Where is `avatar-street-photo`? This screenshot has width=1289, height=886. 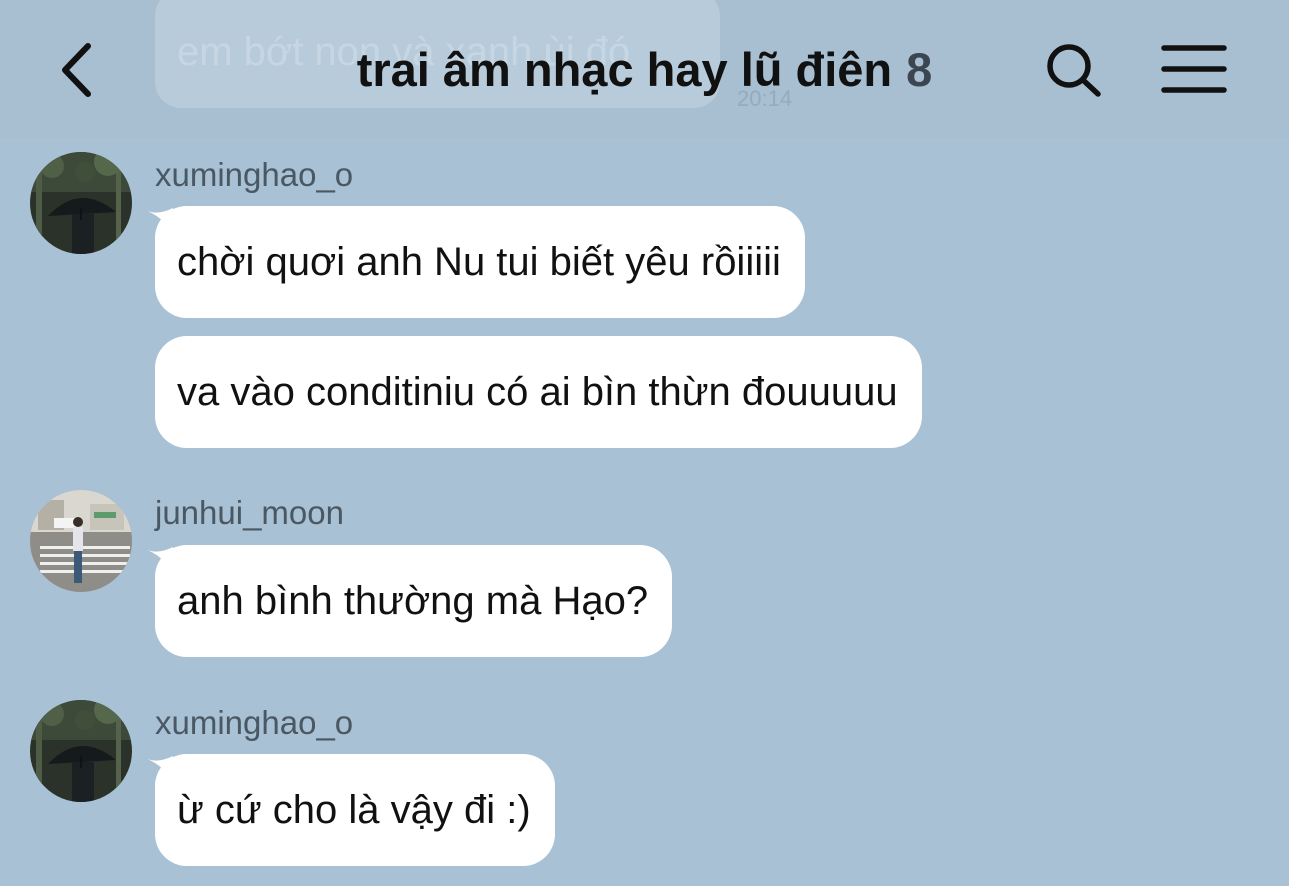
avatar-street-photo is located at coordinates (81, 541).